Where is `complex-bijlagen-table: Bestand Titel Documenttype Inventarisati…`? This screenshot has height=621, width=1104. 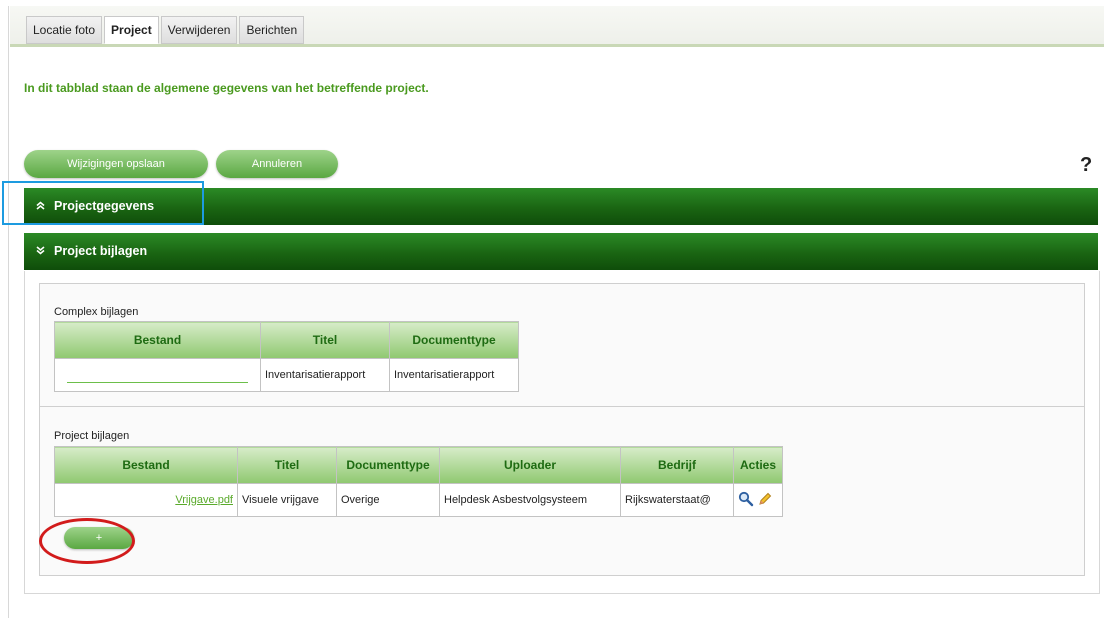
complex-bijlagen-table: Bestand Titel Documenttype Inventarisati… is located at coordinates (286, 356).